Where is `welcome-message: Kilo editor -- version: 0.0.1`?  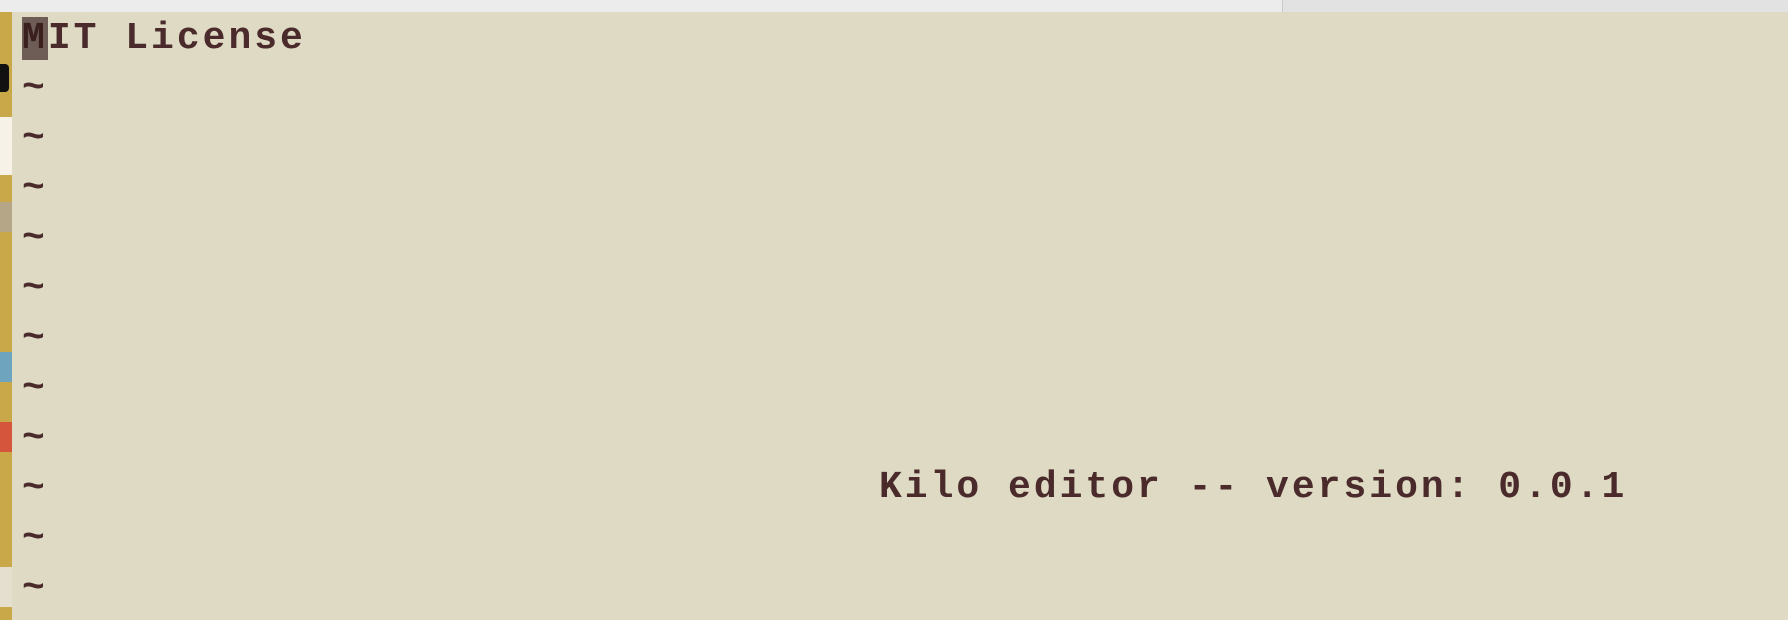
welcome-message: Kilo editor -- version: 0.0.1 is located at coordinates (1253, 487).